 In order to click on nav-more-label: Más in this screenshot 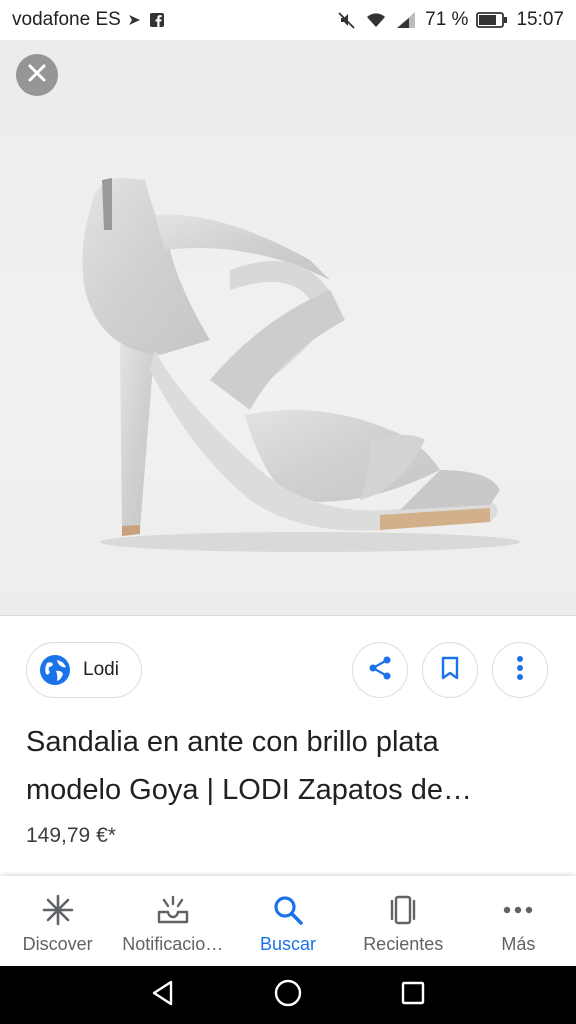, I will do `click(518, 944)`.